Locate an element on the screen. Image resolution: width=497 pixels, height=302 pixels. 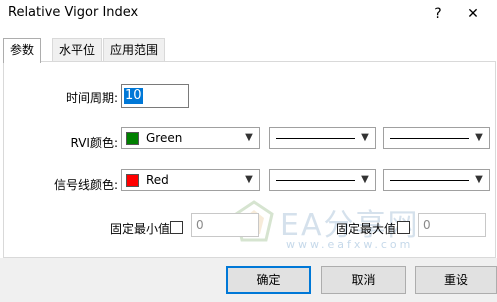
signal-line-style-select: ▼ is located at coordinates (322, 180).